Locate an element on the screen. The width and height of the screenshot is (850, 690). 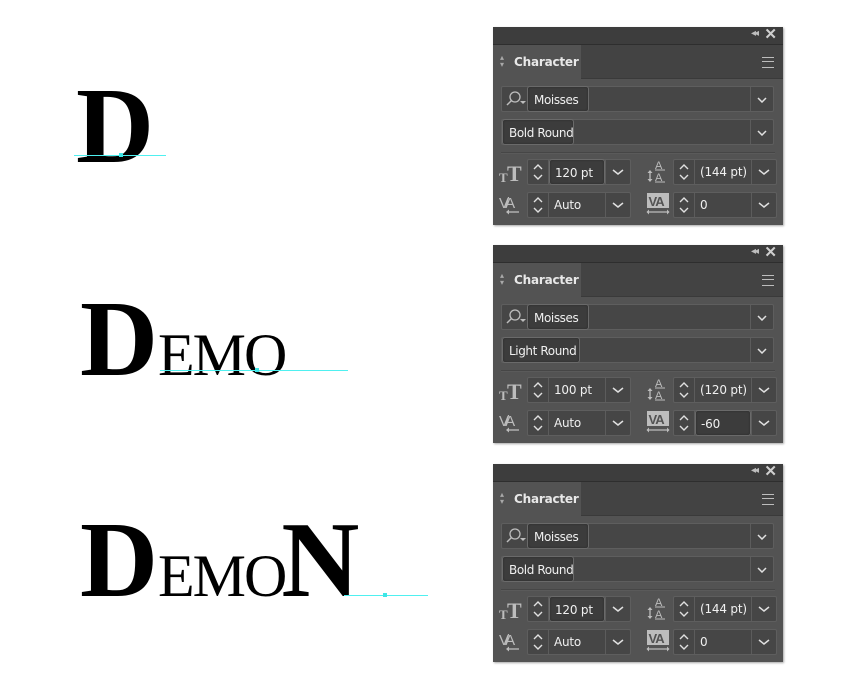
divider is located at coordinates (750, 350).